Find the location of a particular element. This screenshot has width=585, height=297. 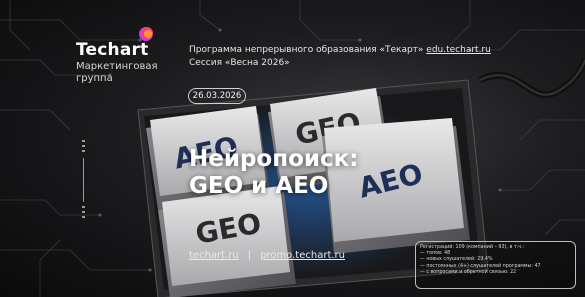

promo-link: promo.techart.ru is located at coordinates (302, 255).